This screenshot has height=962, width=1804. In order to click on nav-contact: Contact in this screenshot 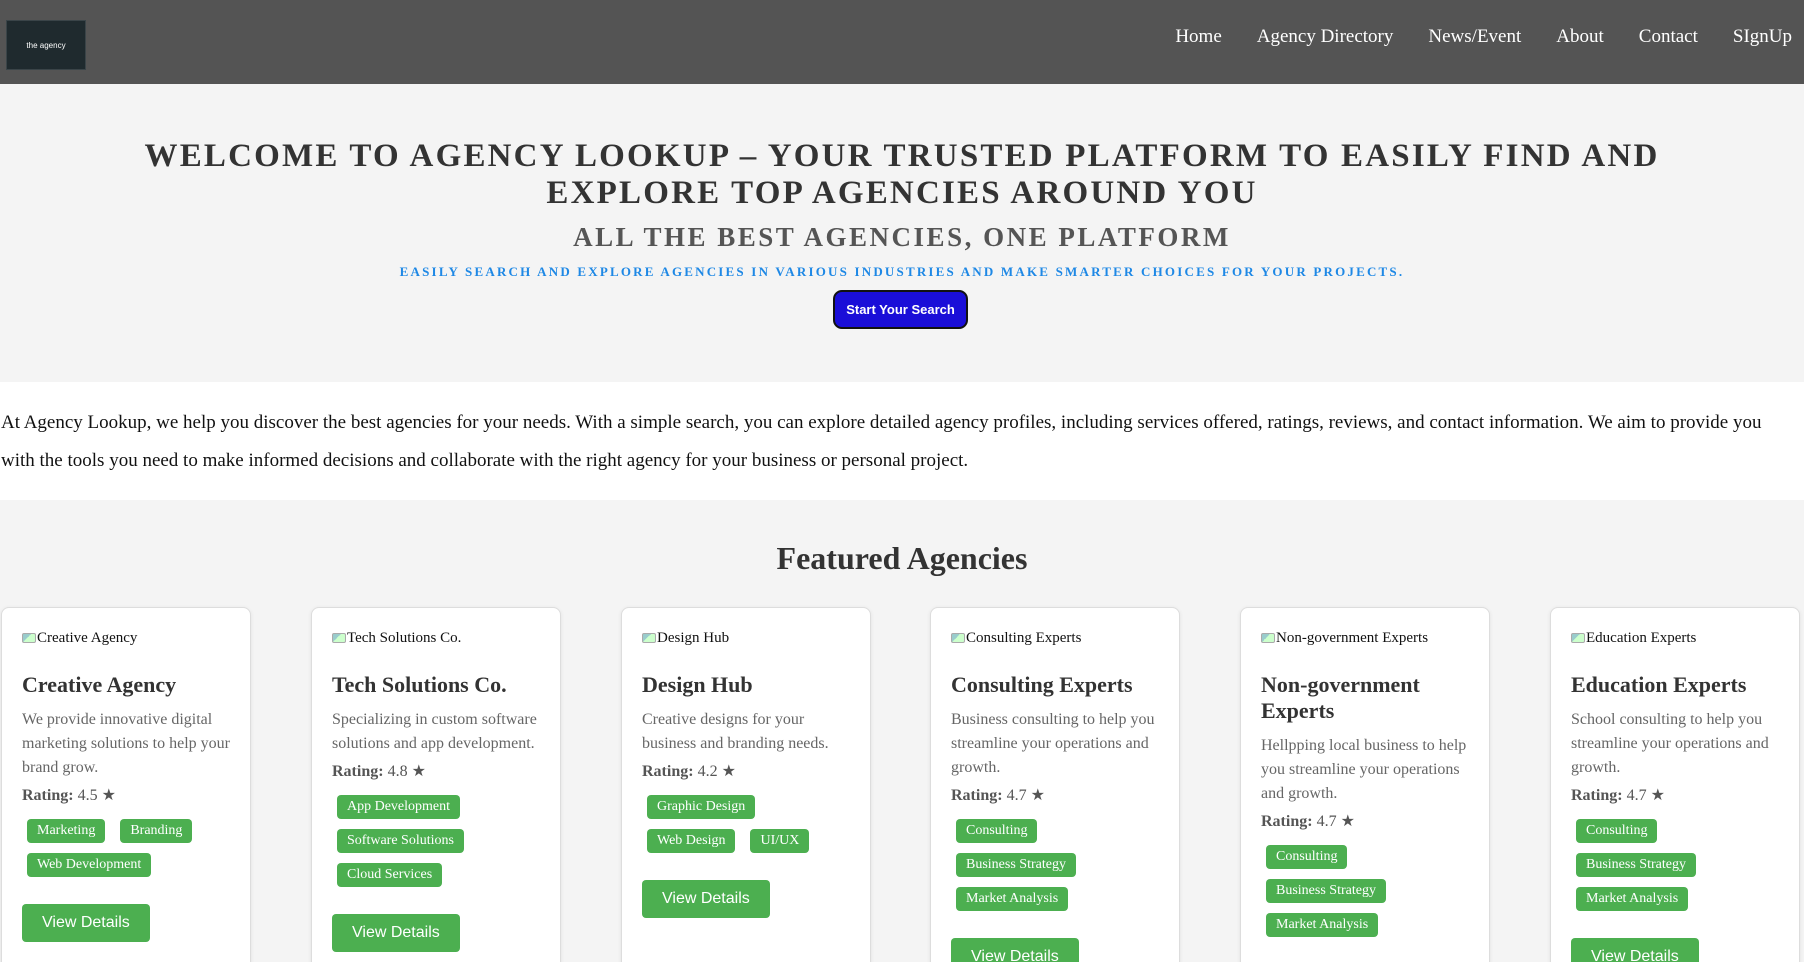, I will do `click(1668, 37)`.